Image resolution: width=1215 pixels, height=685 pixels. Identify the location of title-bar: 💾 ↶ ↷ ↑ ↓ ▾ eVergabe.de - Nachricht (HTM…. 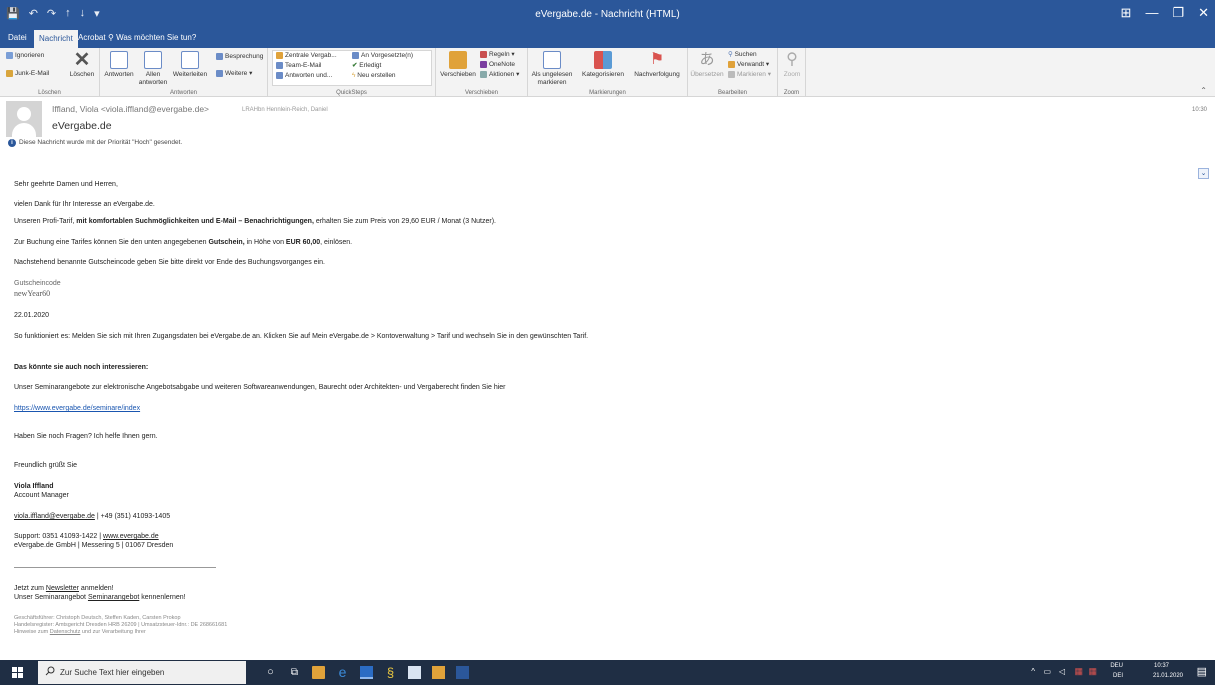
(607, 15).